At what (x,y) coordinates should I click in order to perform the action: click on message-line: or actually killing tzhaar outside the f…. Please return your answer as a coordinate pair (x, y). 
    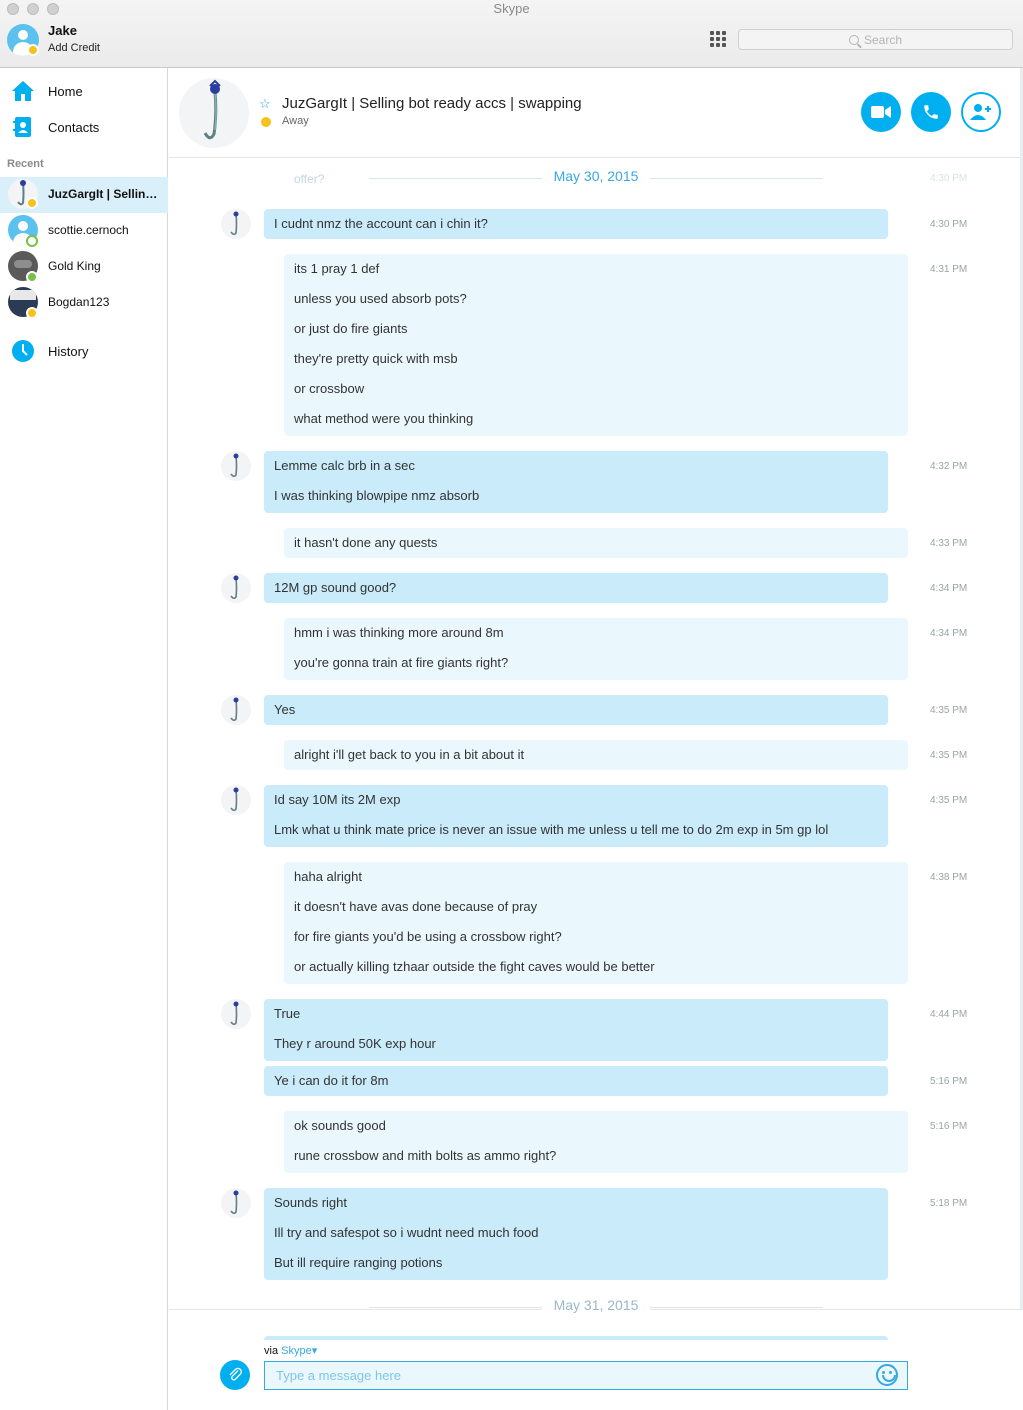
    Looking at the image, I should click on (474, 966).